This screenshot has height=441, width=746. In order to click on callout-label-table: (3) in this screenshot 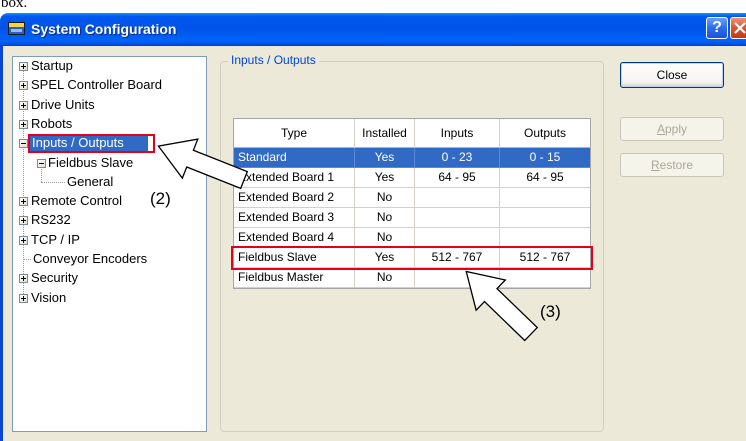, I will do `click(550, 311)`.